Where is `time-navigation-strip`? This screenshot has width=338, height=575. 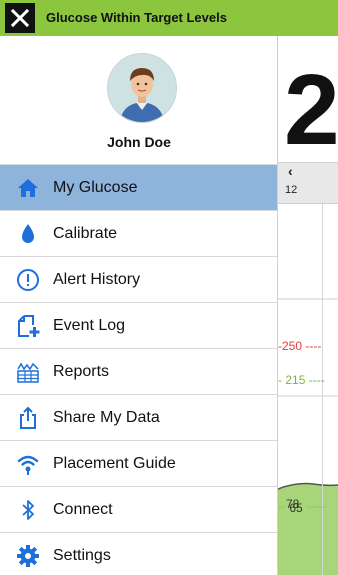
time-navigation-strip is located at coordinates (308, 183).